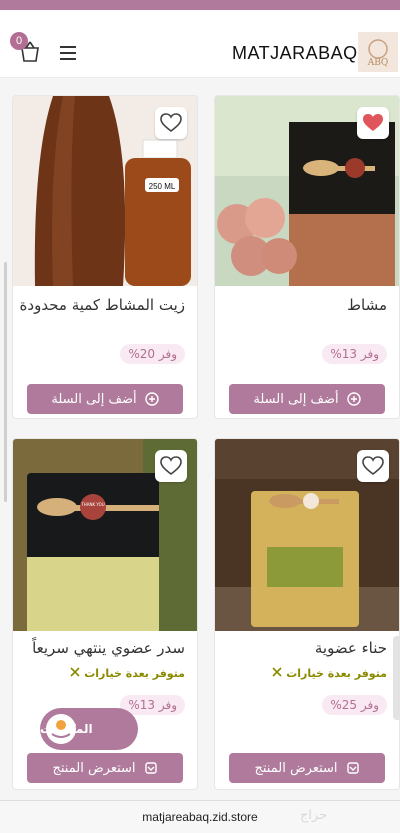  Describe the element at coordinates (396, 678) in the screenshot. I see `side-drawer-handle` at that location.